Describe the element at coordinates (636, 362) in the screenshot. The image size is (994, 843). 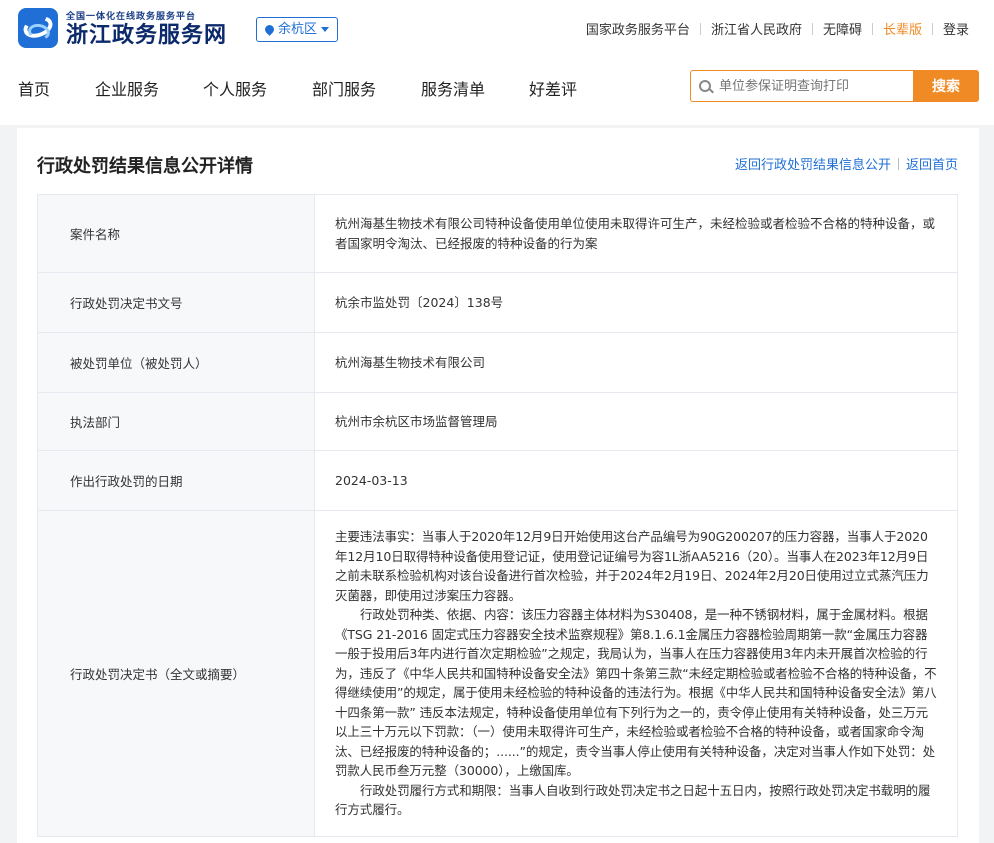
I see `row-value: 杭州海基生物技术有限公司` at that location.